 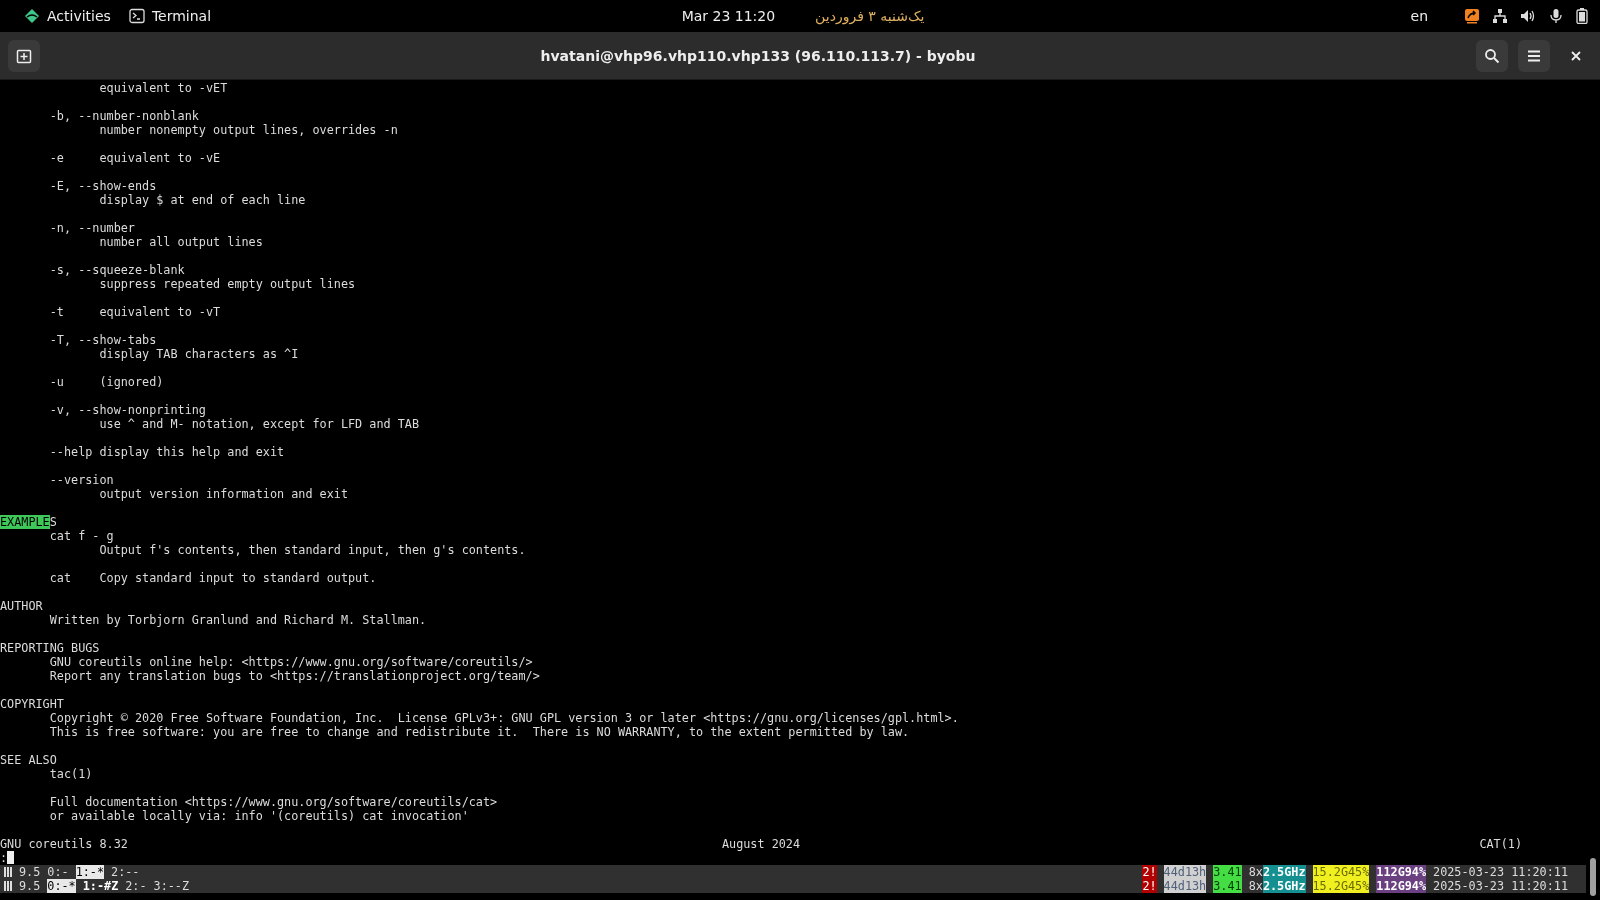 I want to click on text-line: display $ at end of each line, so click(x=202, y=200).